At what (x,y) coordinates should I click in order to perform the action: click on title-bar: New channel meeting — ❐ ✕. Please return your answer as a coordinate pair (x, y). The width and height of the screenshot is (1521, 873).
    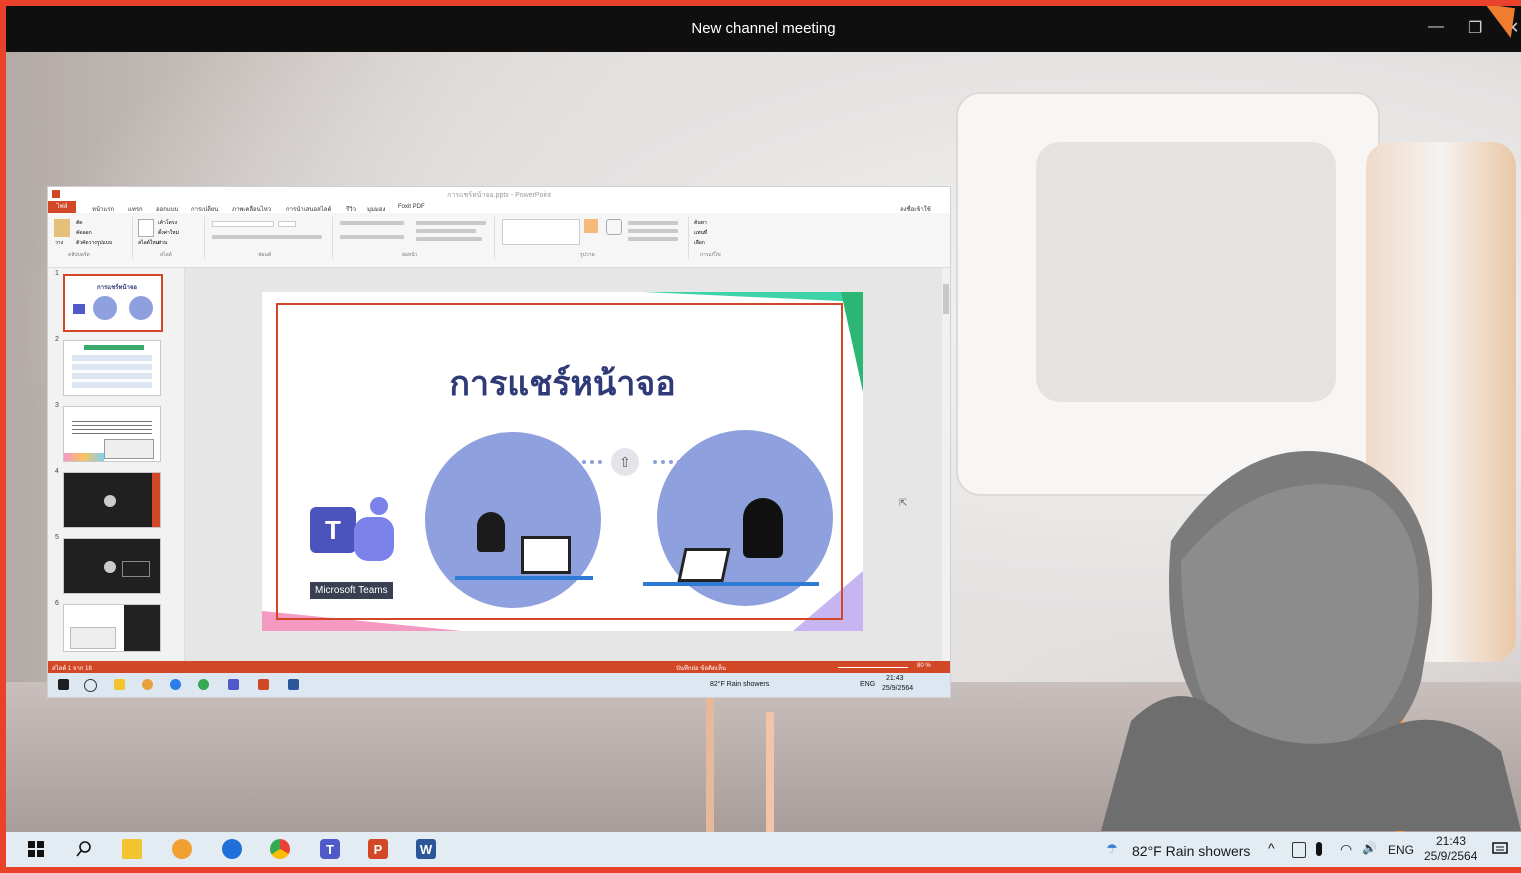
    Looking at the image, I should click on (763, 29).